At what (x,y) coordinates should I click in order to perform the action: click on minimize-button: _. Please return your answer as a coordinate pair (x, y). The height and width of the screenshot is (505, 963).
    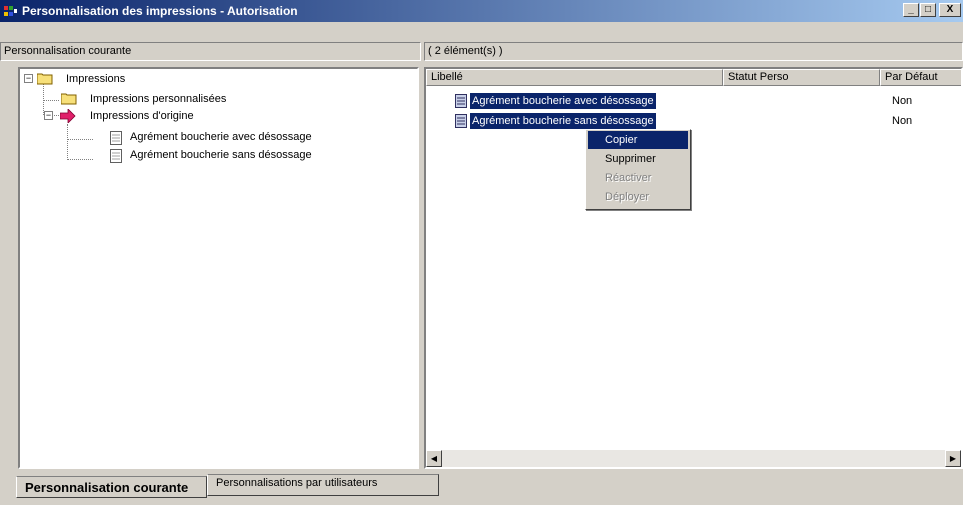
    Looking at the image, I should click on (911, 10).